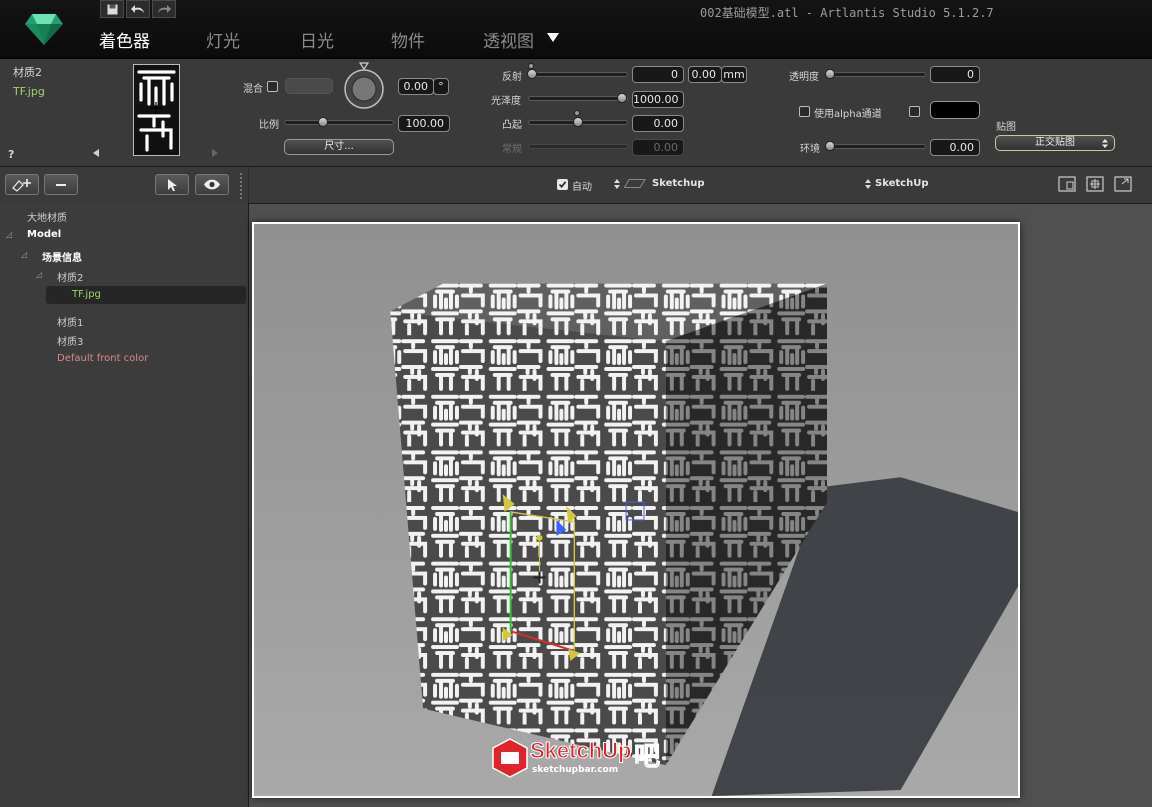 The height and width of the screenshot is (807, 1152). What do you see at coordinates (847, 13) in the screenshot?
I see `window-title: 002基础模型.atl - Artlantis Studio 5.1.2.7` at bounding box center [847, 13].